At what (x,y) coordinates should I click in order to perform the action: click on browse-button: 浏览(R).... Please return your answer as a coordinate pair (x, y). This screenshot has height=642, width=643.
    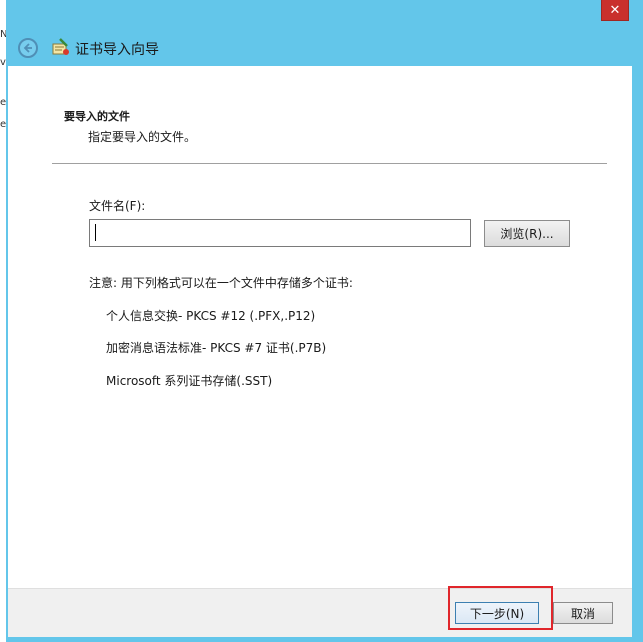
    Looking at the image, I should click on (527, 233).